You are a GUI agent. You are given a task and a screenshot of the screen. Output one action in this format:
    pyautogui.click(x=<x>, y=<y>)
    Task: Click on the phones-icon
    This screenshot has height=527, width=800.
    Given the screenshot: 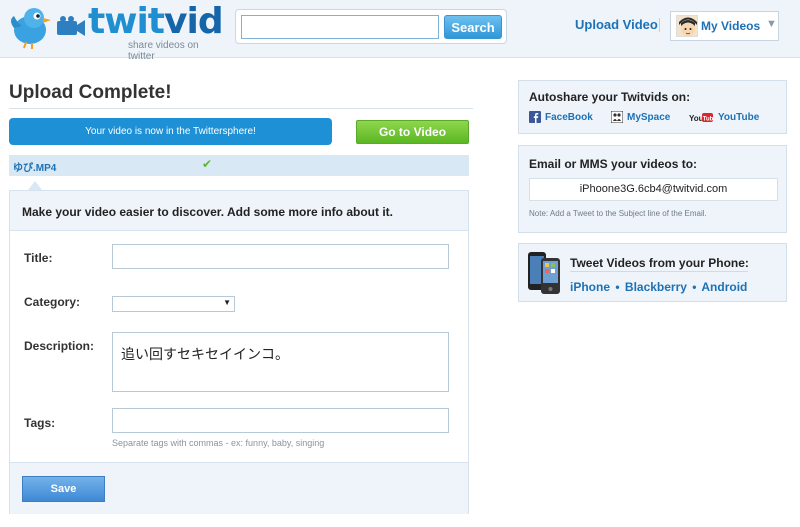 What is the action you would take?
    pyautogui.click(x=544, y=273)
    